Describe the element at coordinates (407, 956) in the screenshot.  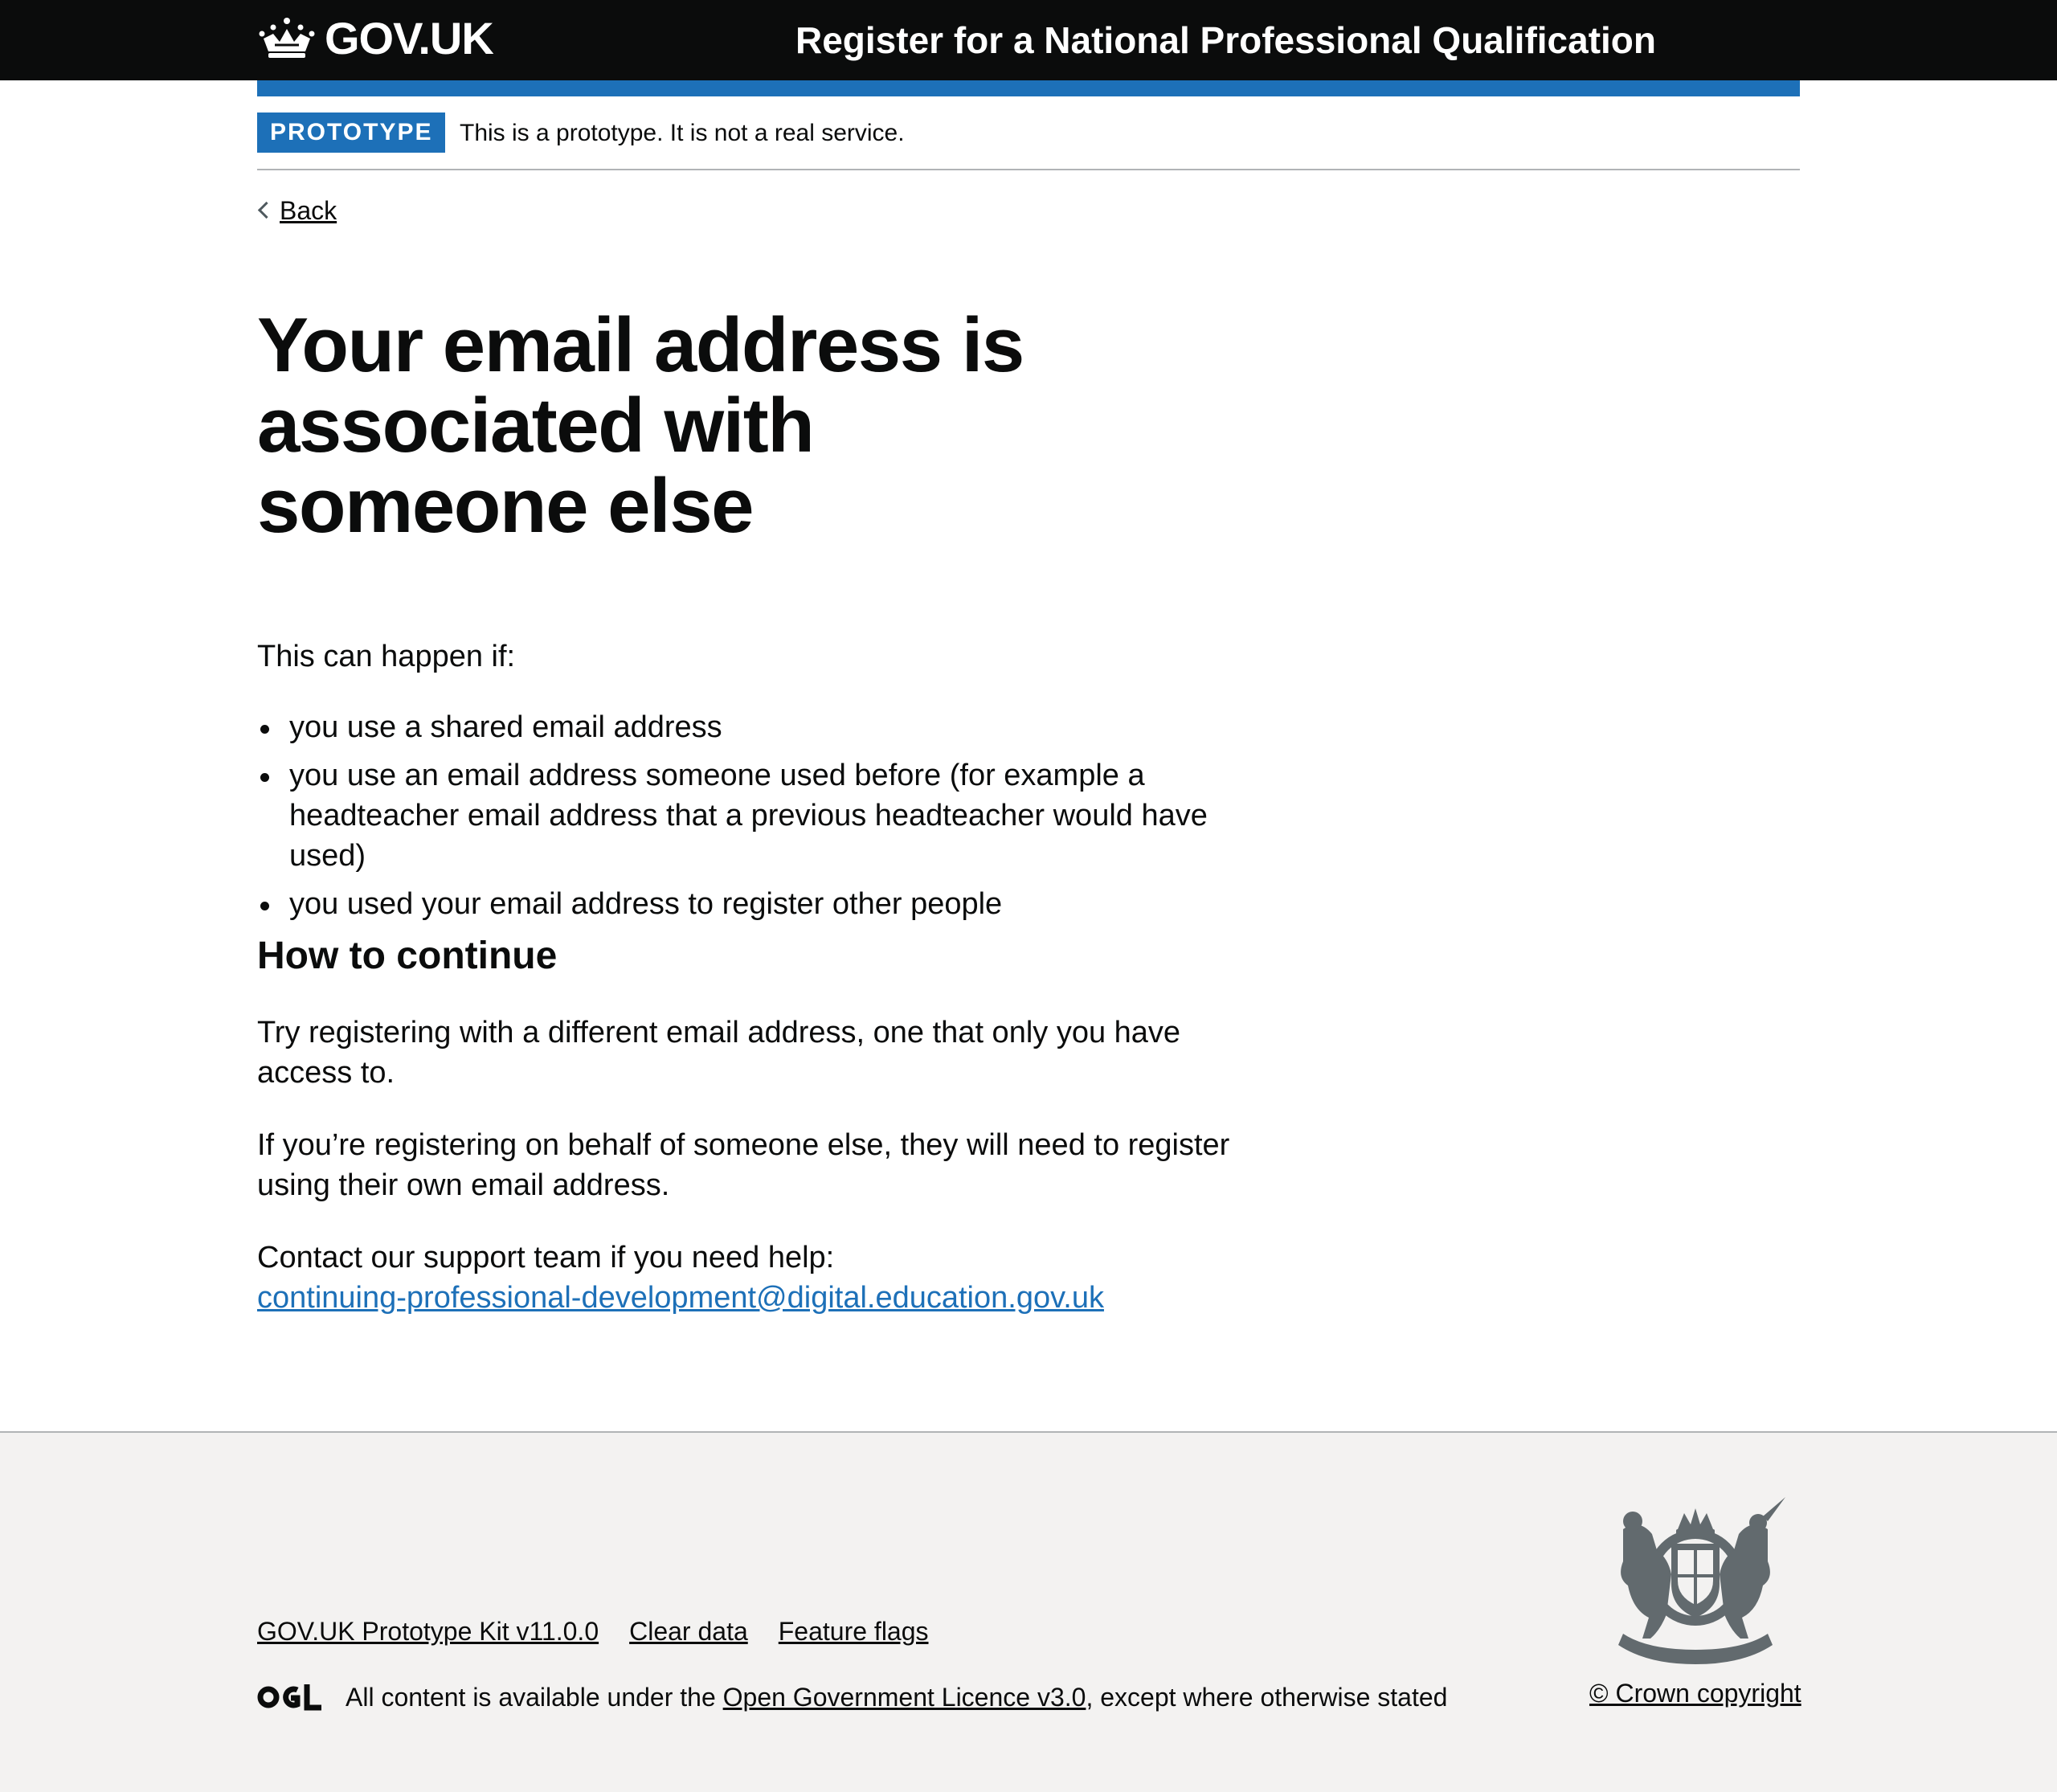
I see `section-heading: How to continue` at that location.